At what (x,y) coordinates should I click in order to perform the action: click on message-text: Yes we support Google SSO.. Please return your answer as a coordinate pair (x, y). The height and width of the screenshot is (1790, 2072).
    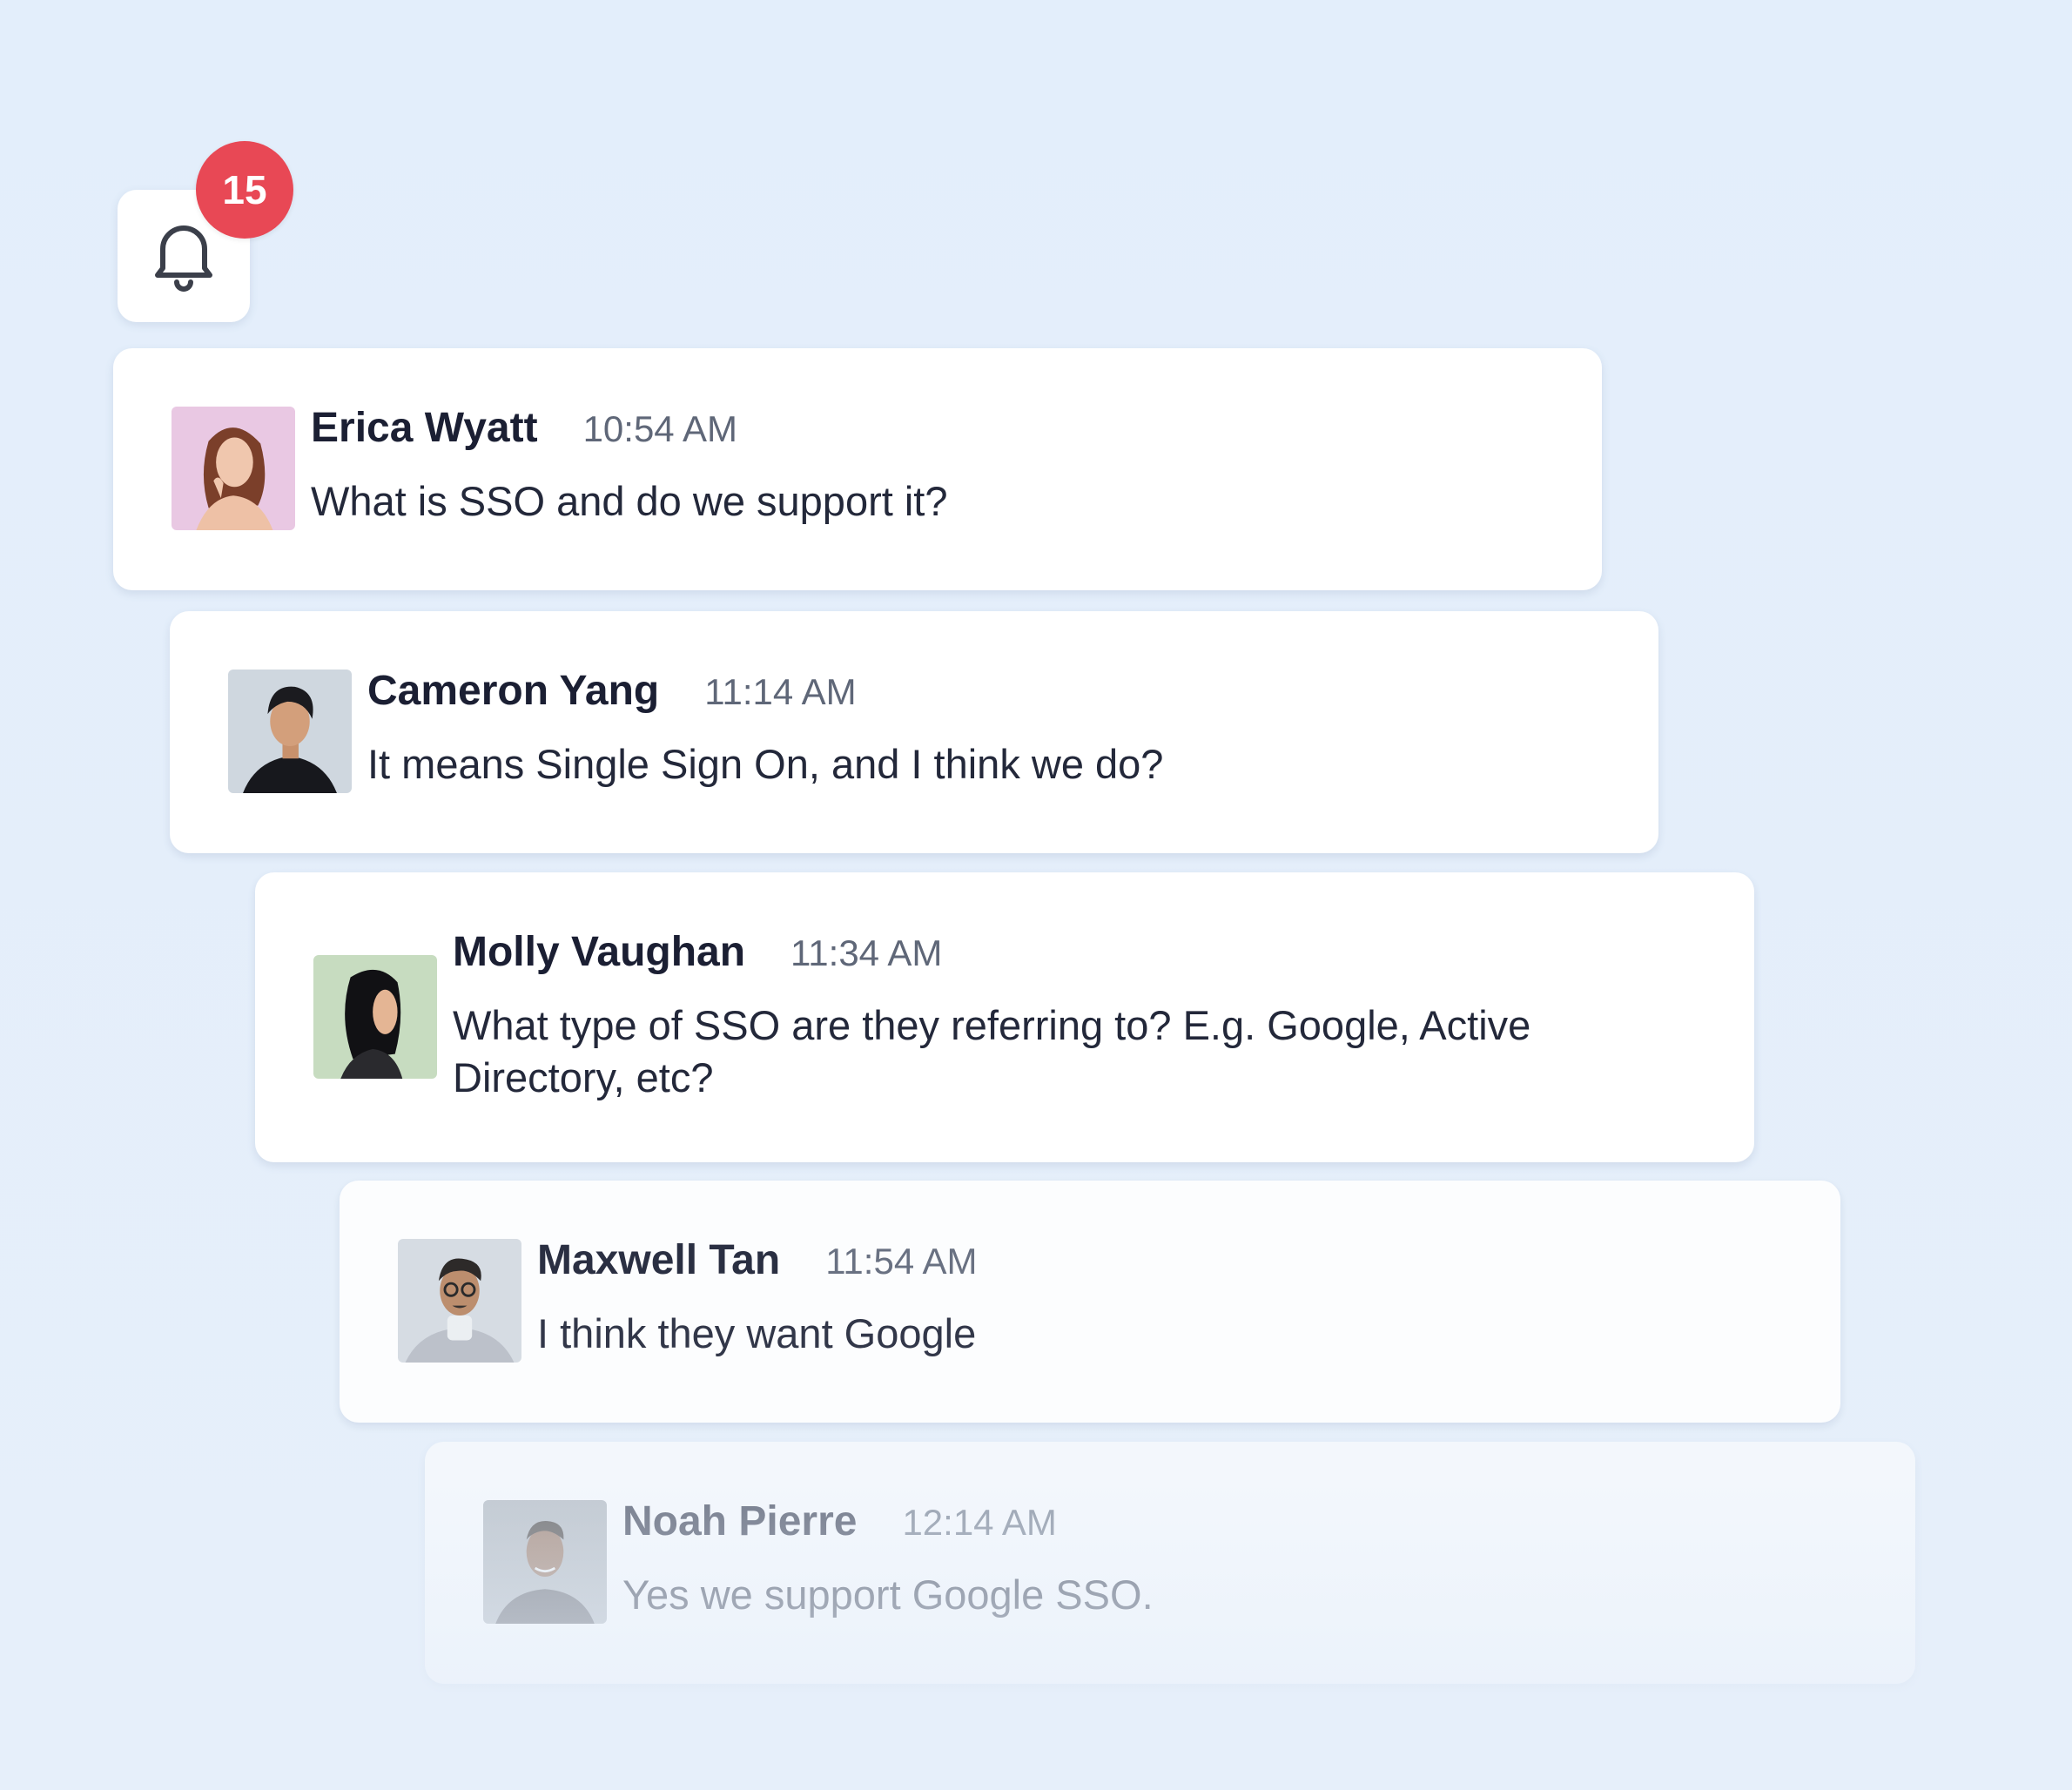
    Looking at the image, I should click on (888, 1594).